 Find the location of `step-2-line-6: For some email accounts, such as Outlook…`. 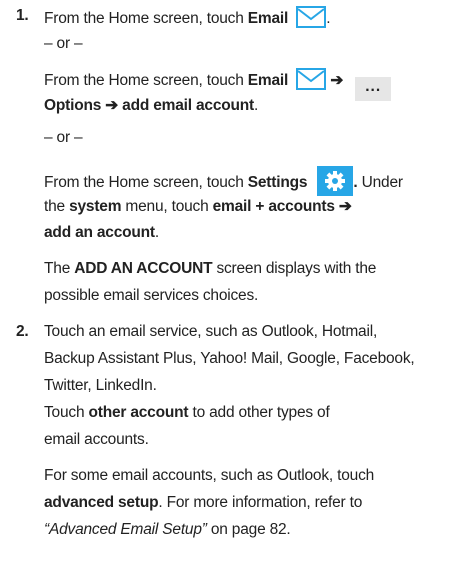

step-2-line-6: For some email accounts, such as Outlook… is located at coordinates (209, 475).